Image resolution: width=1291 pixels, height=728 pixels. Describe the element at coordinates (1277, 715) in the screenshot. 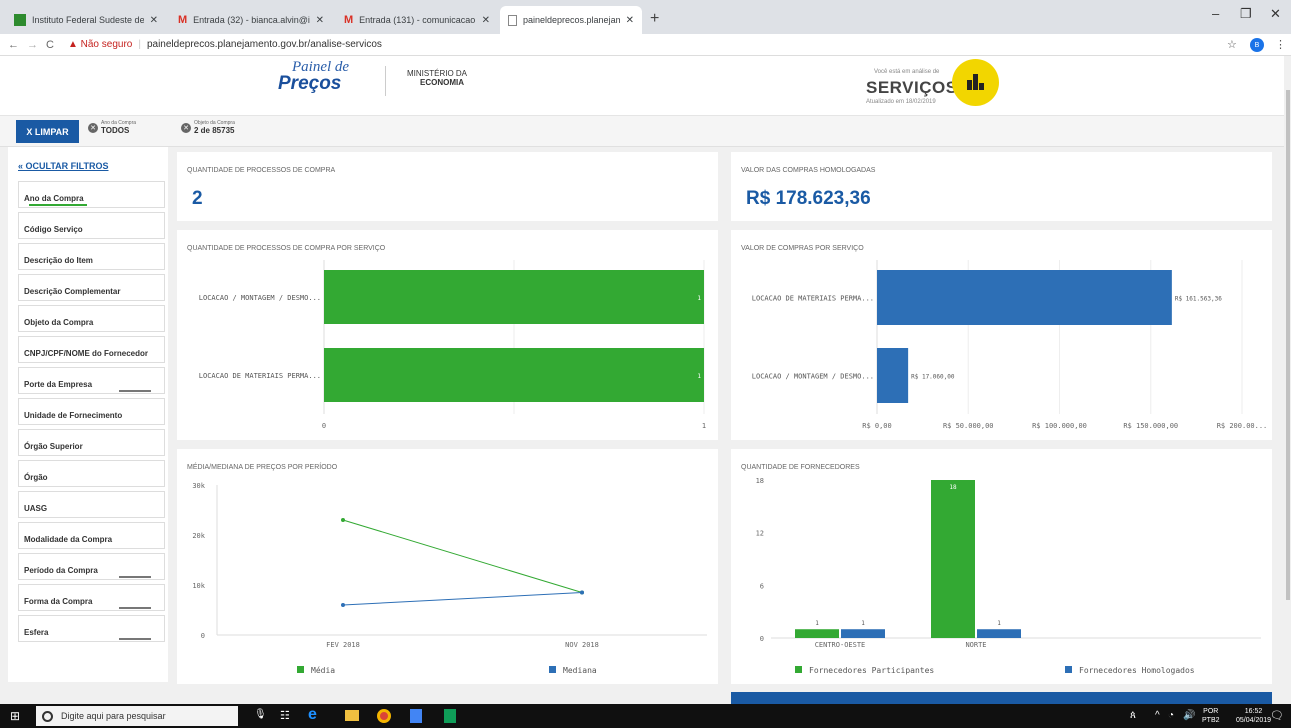

I see `notifications-icon: 🗨` at that location.